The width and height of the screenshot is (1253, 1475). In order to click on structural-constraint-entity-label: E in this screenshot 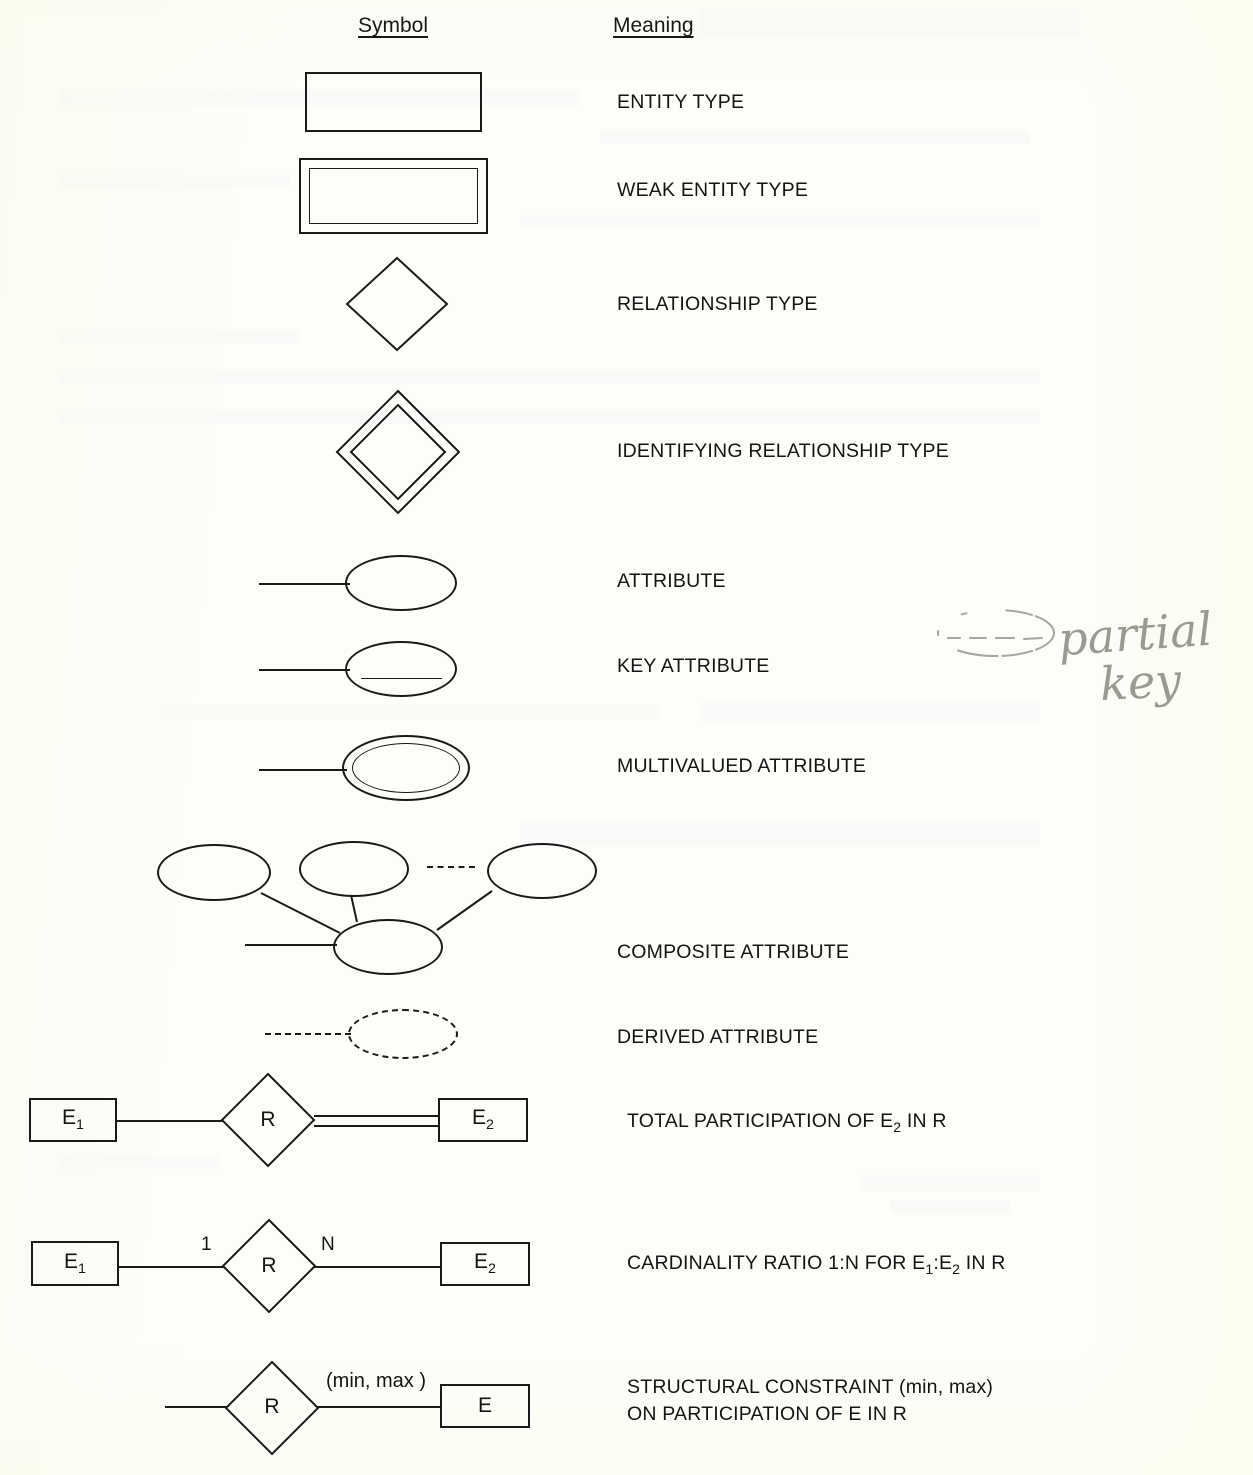, I will do `click(484, 1405)`.